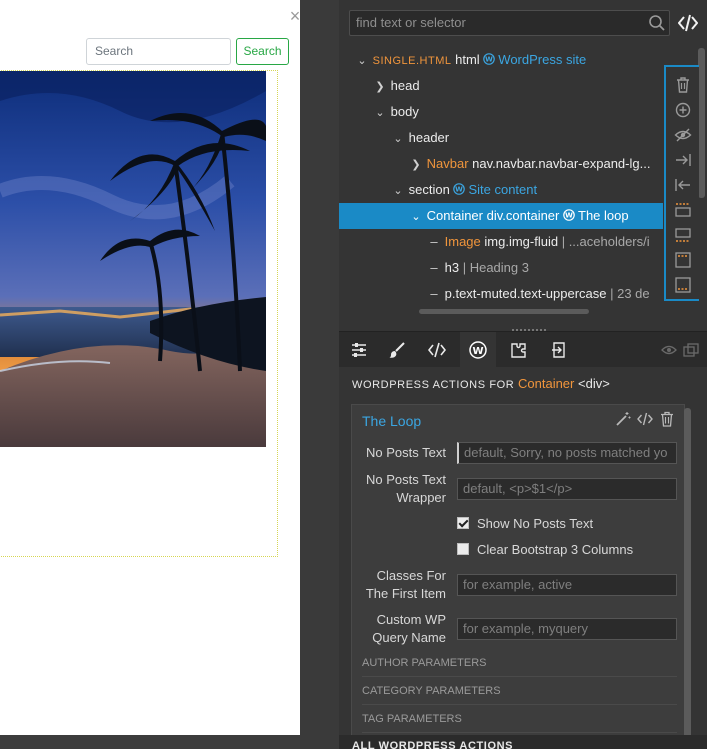  Describe the element at coordinates (683, 110) in the screenshot. I see `duplicate-icon` at that location.